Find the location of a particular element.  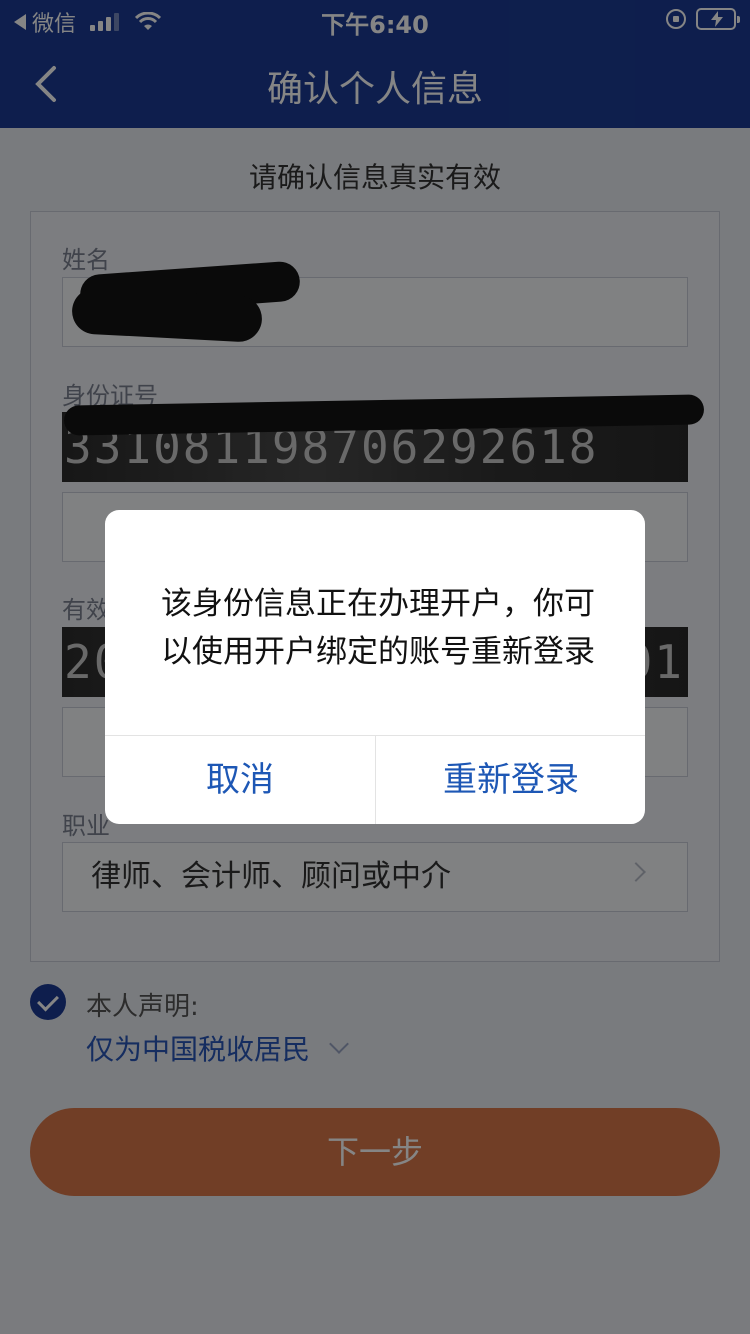

cancel-button: 取消 is located at coordinates (240, 780).